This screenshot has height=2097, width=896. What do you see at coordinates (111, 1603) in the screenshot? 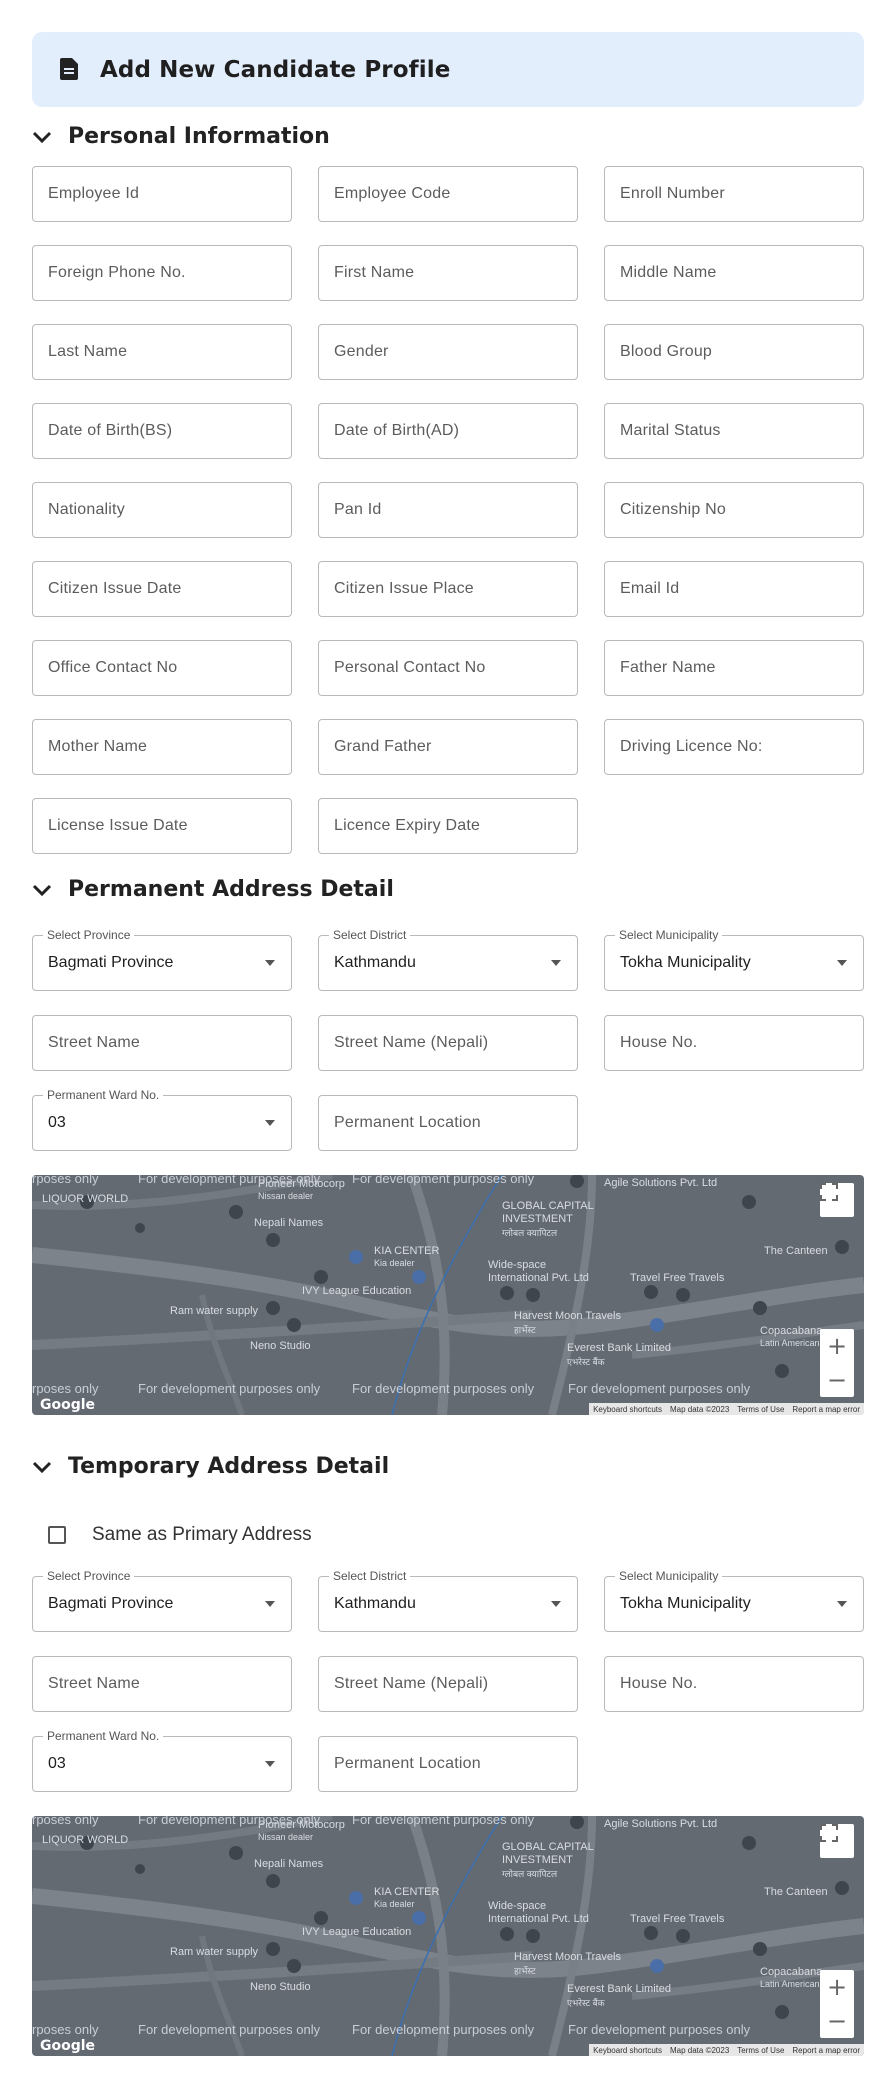
I see `select-value: Bagmati Province` at bounding box center [111, 1603].